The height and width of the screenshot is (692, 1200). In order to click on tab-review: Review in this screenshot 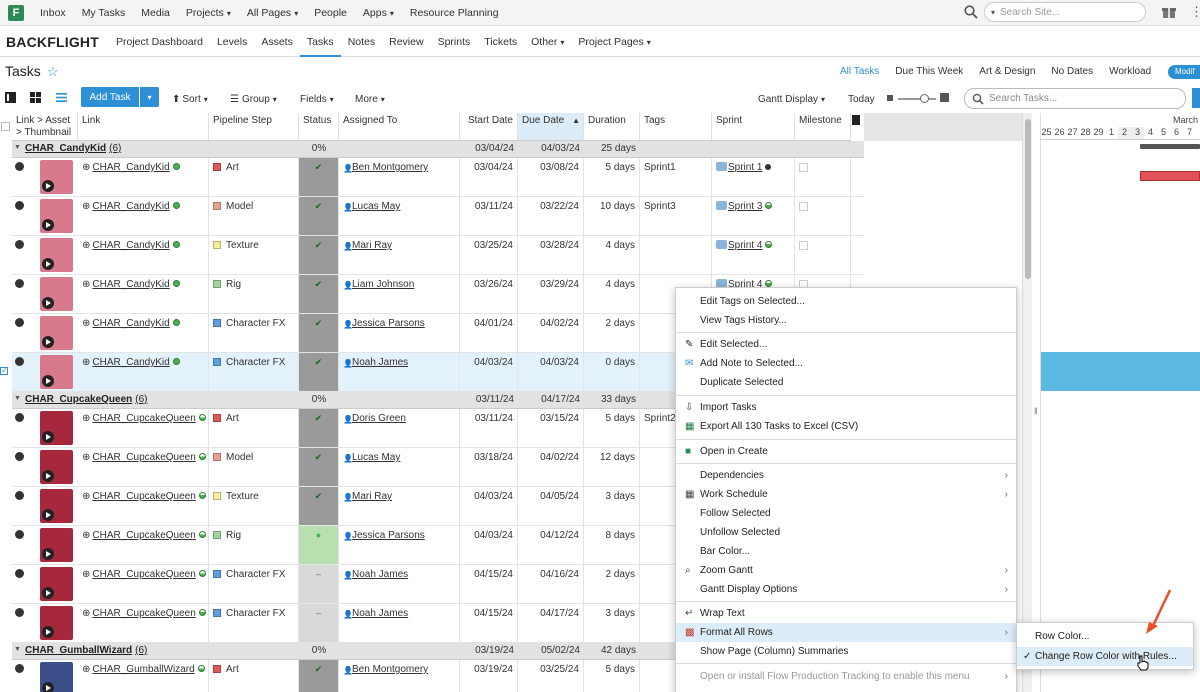, I will do `click(406, 42)`.